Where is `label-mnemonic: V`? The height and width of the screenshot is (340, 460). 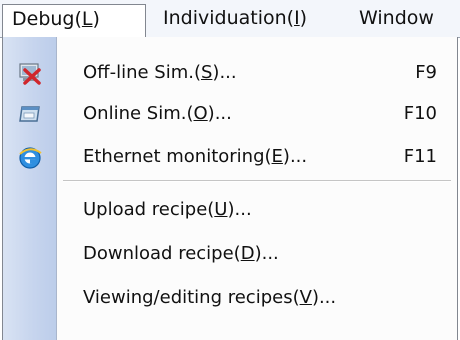 label-mnemonic: V is located at coordinates (305, 297).